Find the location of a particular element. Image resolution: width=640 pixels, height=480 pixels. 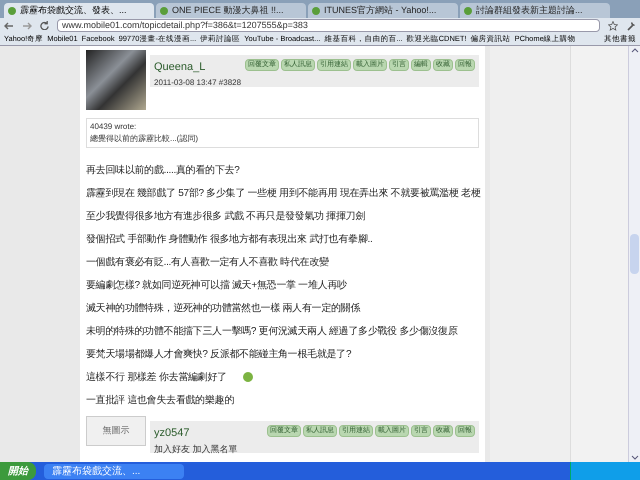

post-paragraph: 未明的特殊的功體不能擋下三人一擊嗎? 更何況滅天兩人 經過了多少戰役 多少傷沒復原 is located at coordinates (272, 331).